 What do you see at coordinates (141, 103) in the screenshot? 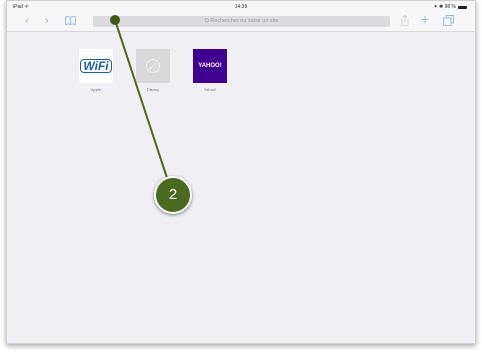
I see `callout-pointer` at bounding box center [141, 103].